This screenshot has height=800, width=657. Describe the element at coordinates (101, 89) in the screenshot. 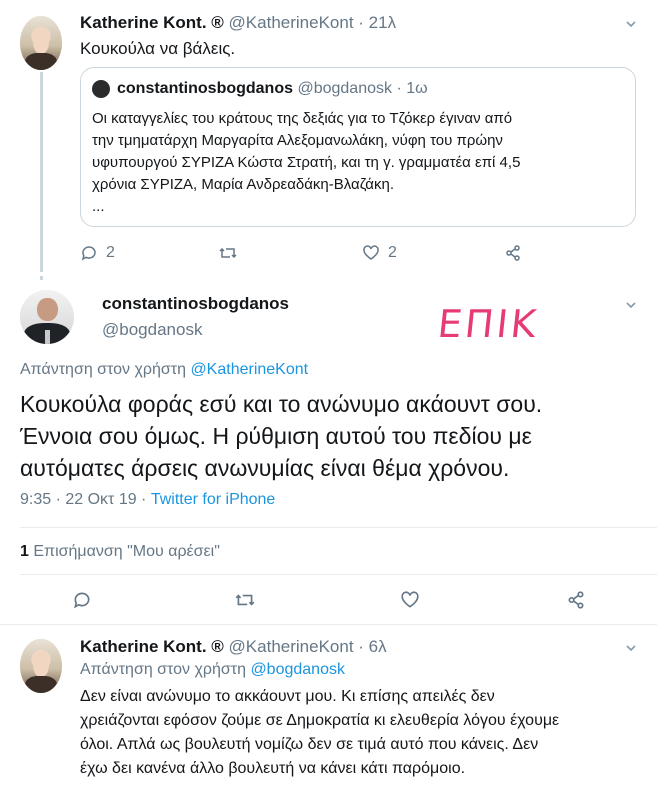

I see `quote-avatar` at that location.